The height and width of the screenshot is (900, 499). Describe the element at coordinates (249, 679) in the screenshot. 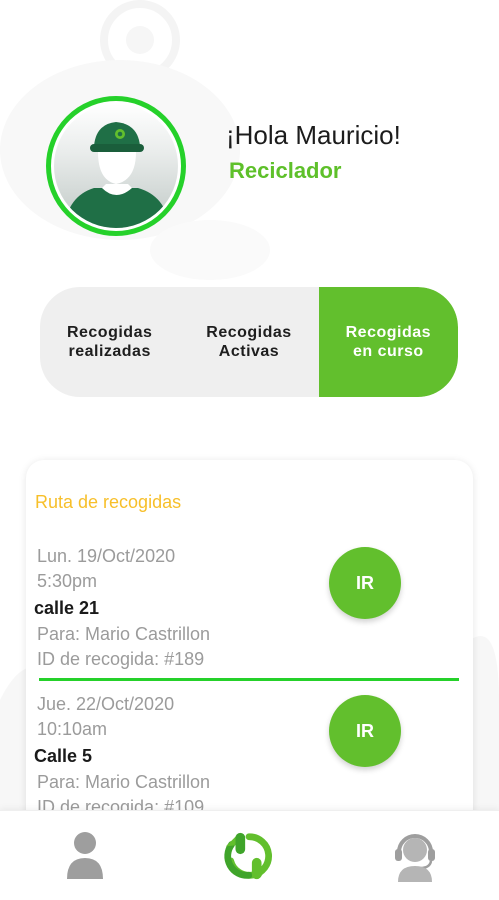

I see `divider` at that location.